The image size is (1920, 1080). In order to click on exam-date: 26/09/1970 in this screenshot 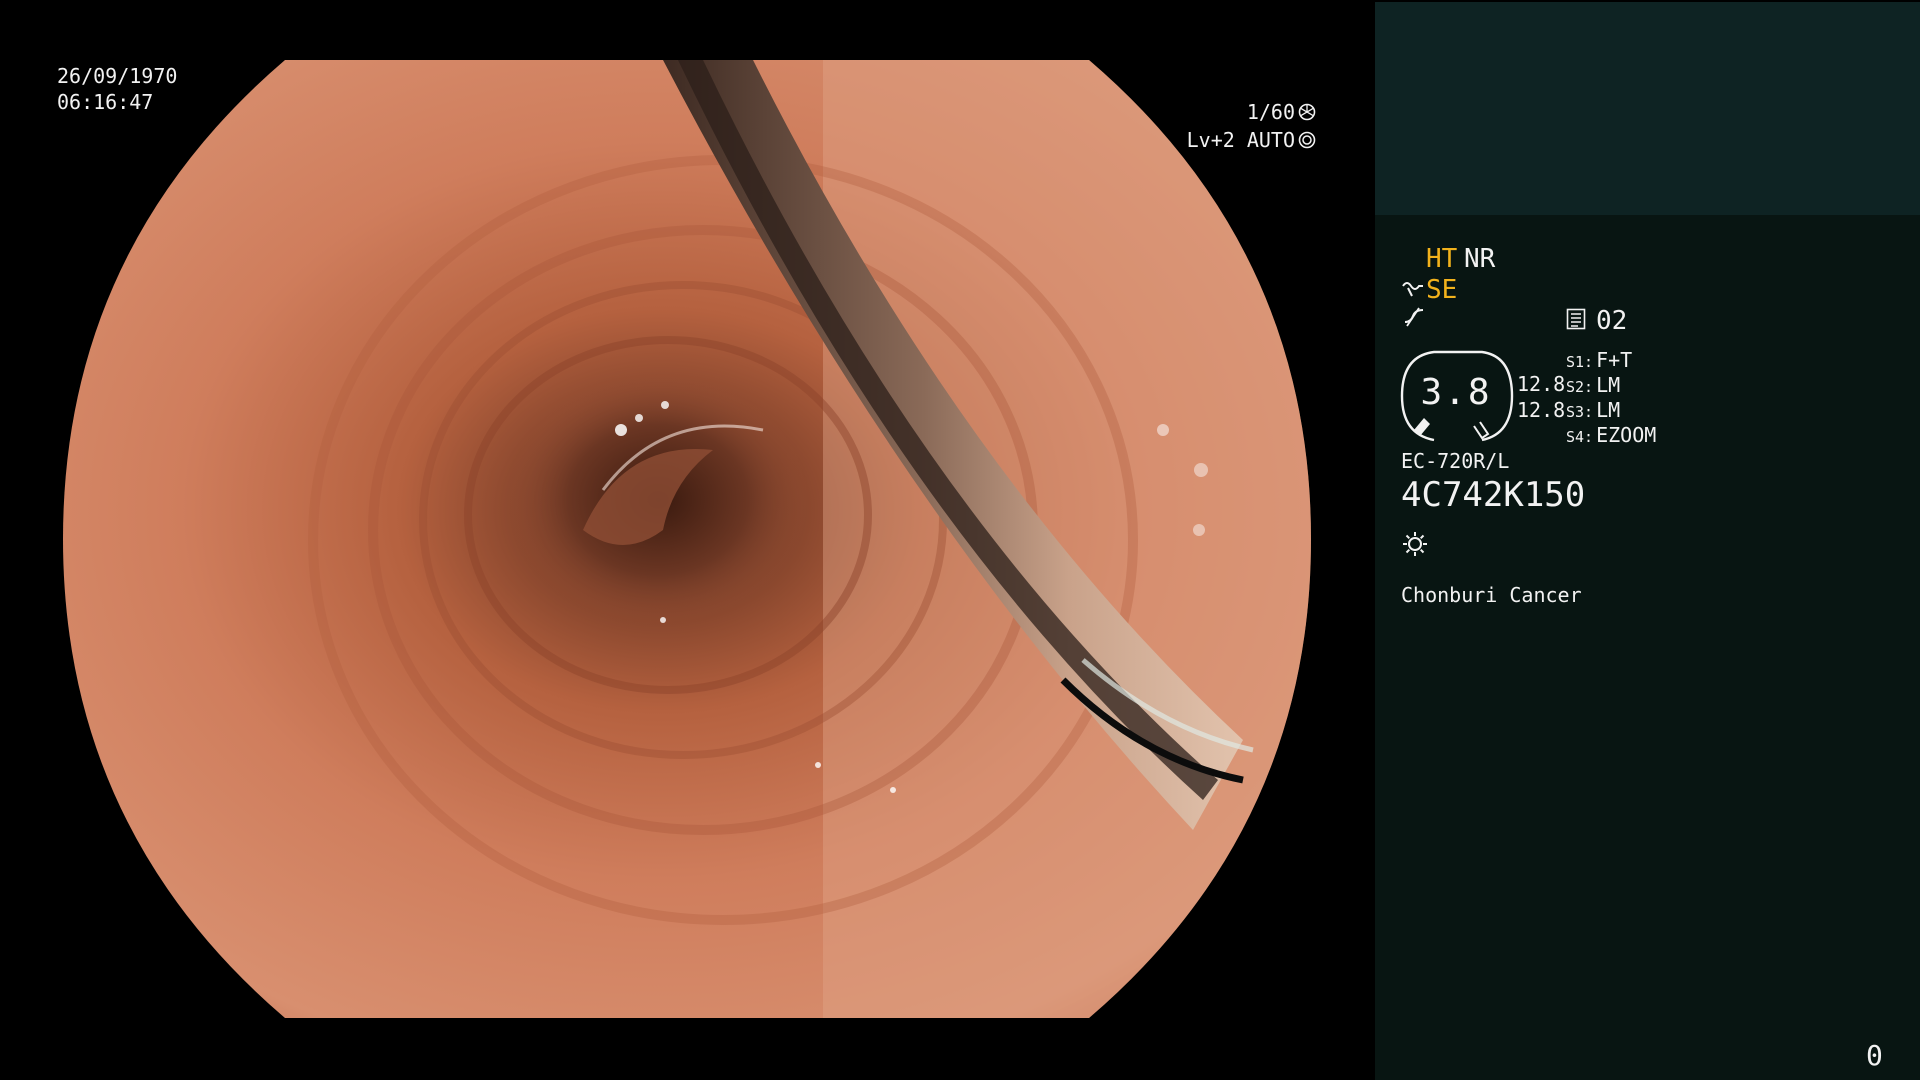, I will do `click(117, 76)`.